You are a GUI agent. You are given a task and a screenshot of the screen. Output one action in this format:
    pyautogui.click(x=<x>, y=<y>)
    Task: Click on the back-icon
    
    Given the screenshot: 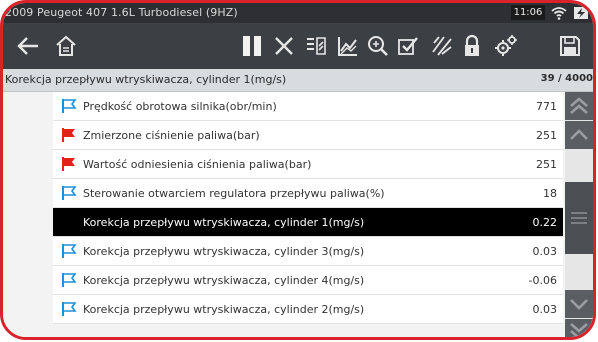 What is the action you would take?
    pyautogui.click(x=27, y=46)
    